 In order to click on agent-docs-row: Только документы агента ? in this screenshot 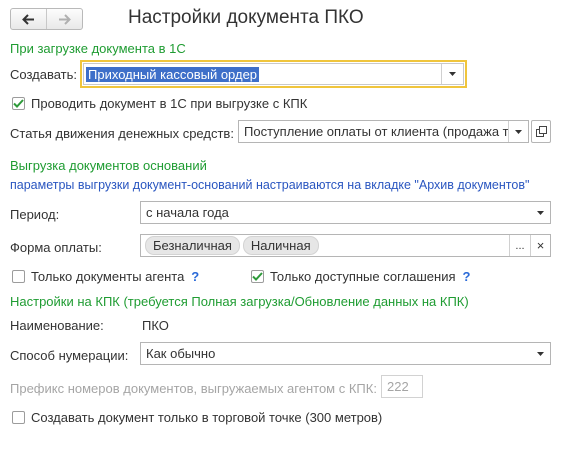, I will do `click(105, 276)`.